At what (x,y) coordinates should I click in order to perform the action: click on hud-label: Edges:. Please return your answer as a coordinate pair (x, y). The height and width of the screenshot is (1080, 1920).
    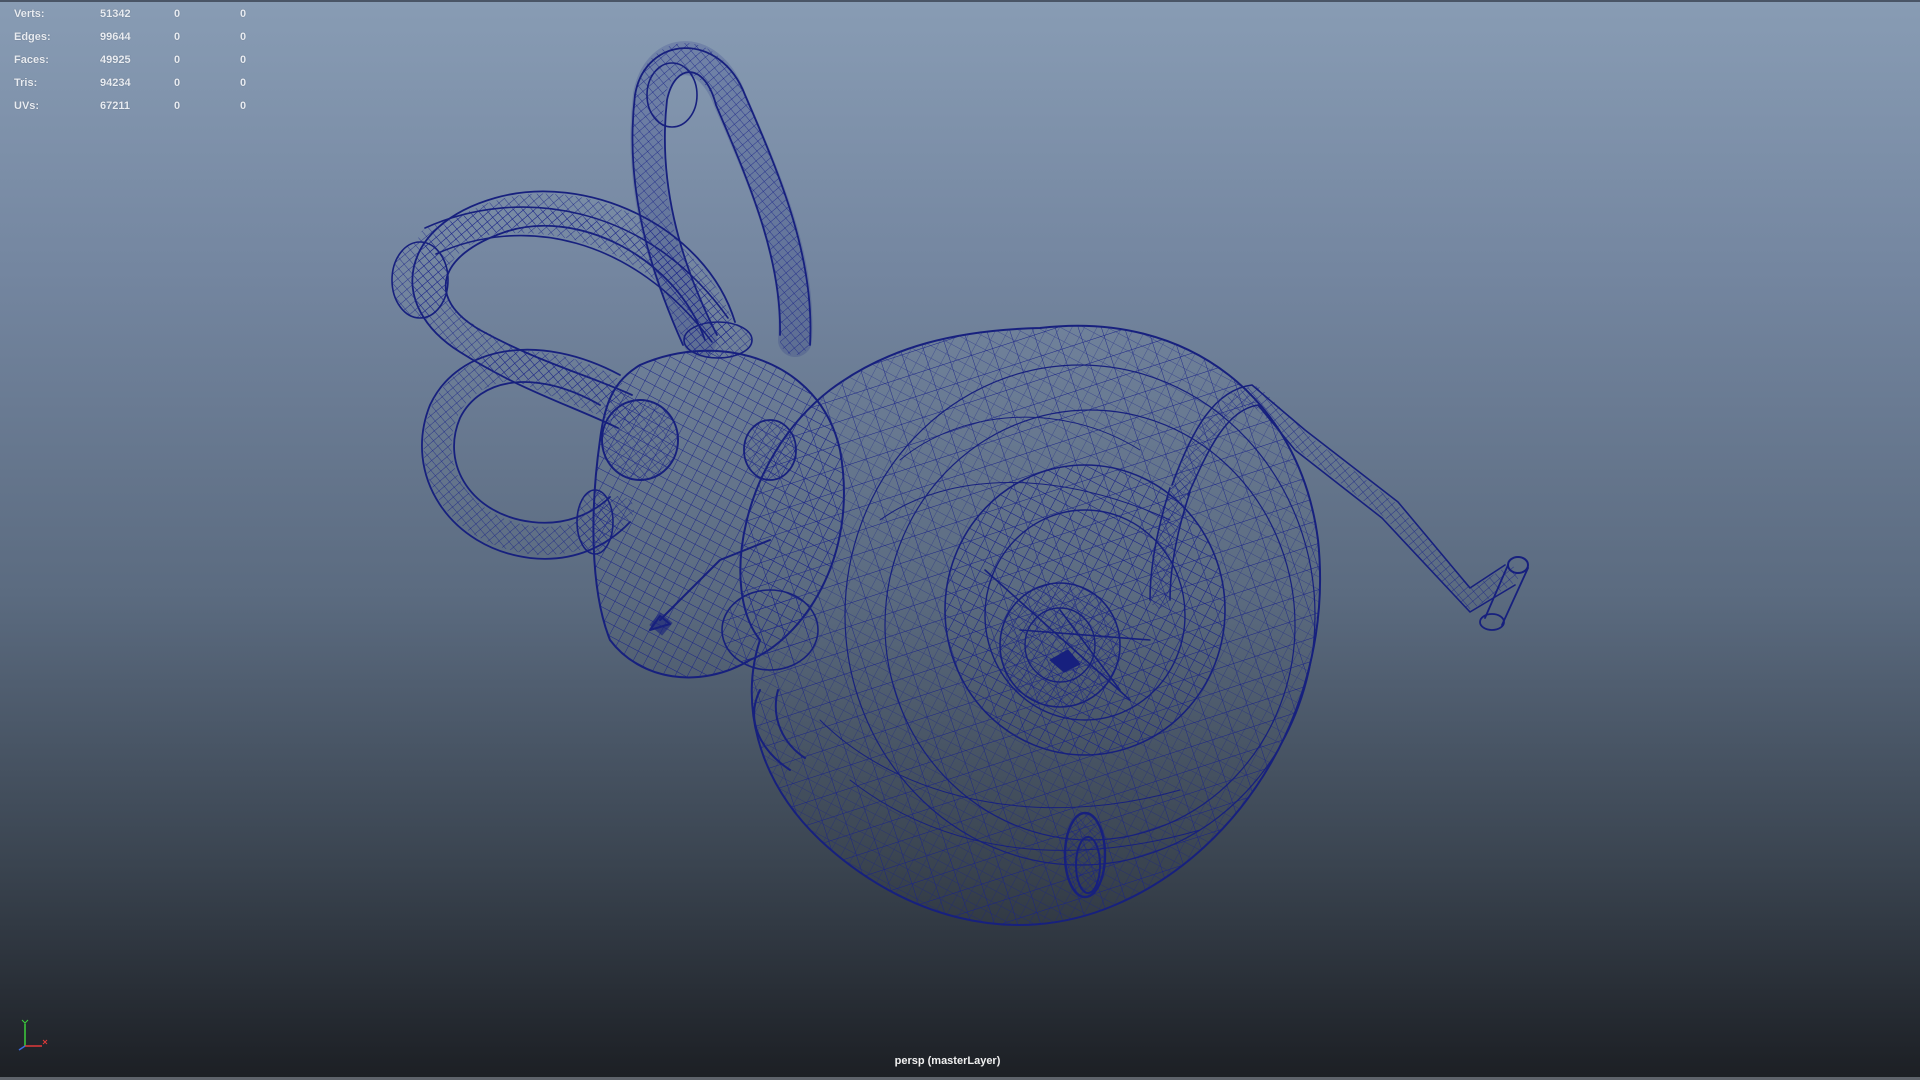
    Looking at the image, I should click on (32, 36).